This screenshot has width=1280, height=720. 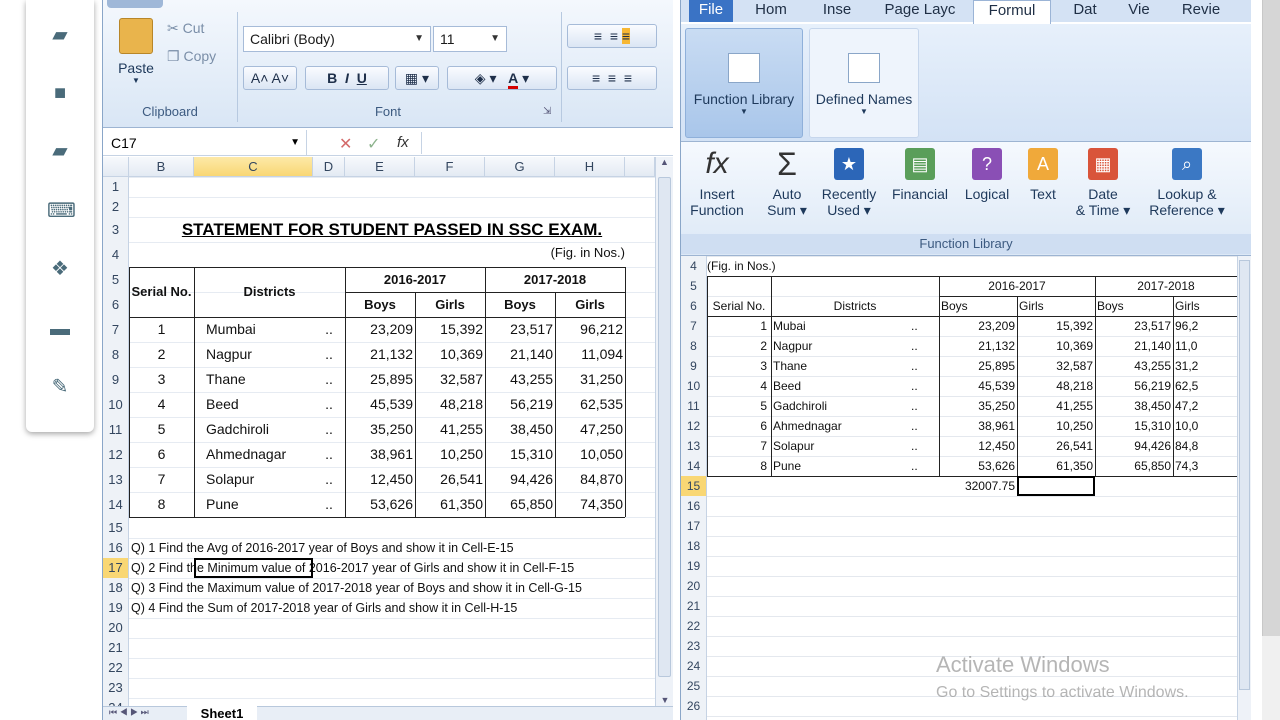 What do you see at coordinates (838, 326) in the screenshot?
I see `district-cell: Mubai` at bounding box center [838, 326].